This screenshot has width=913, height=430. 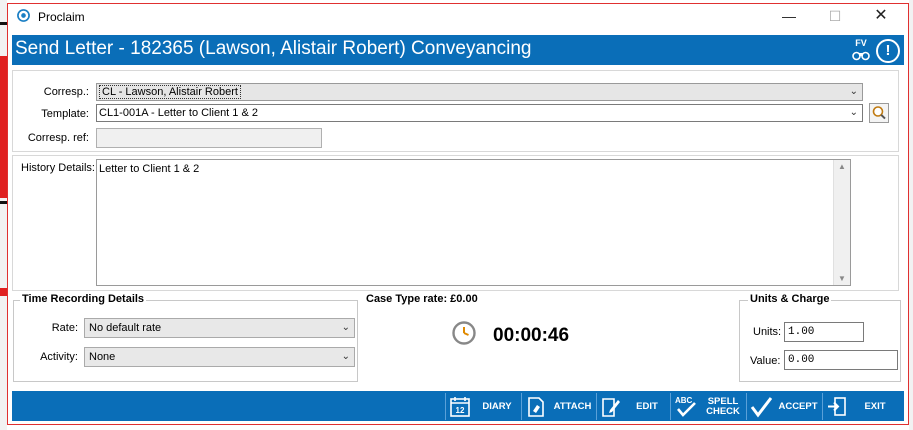 What do you see at coordinates (102, 357) in the screenshot?
I see `activity-value: None` at bounding box center [102, 357].